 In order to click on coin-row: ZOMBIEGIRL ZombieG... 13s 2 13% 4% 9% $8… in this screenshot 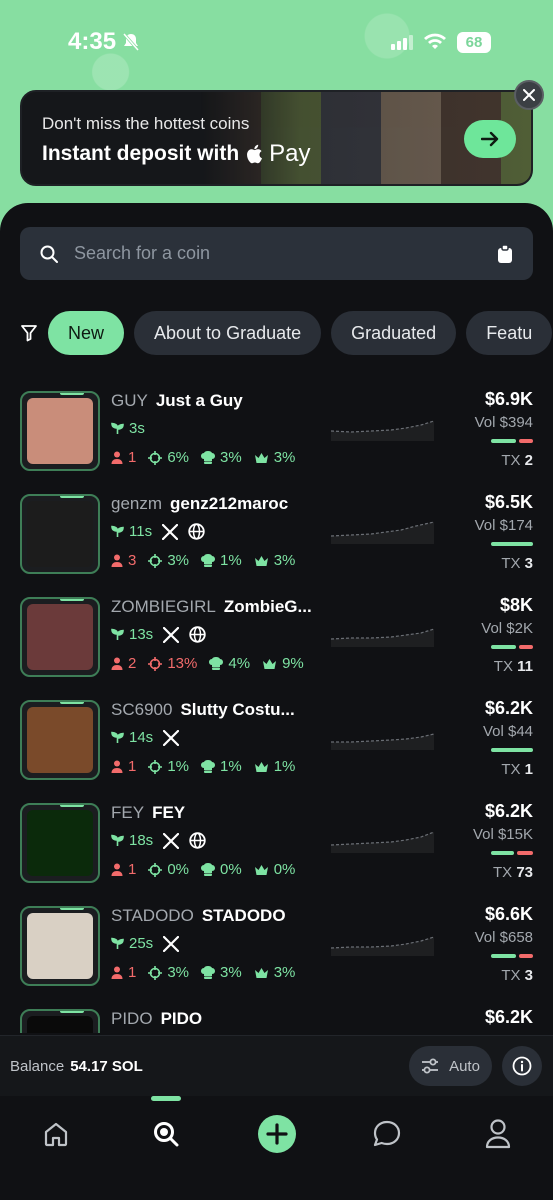, I will do `click(276, 644)`.